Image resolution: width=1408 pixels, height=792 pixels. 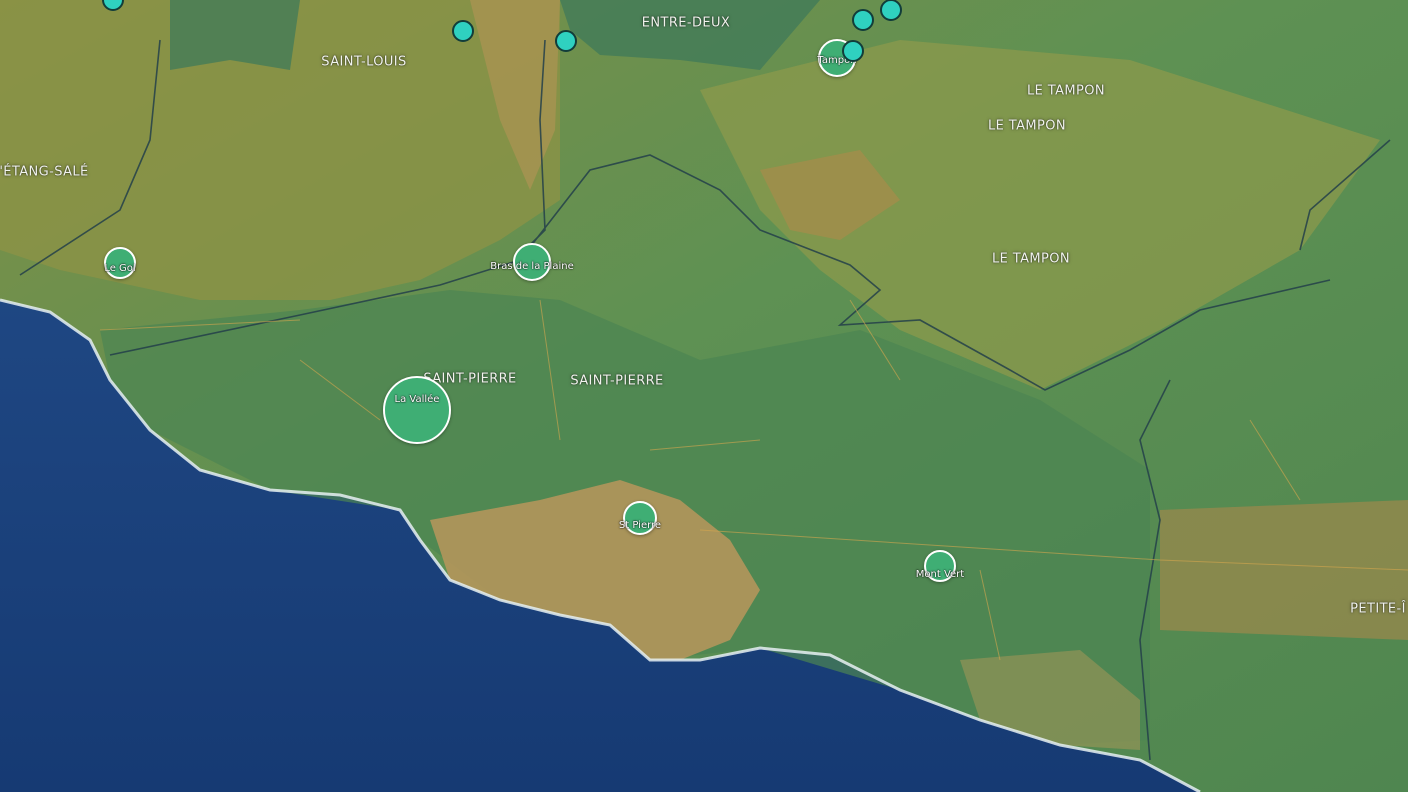 What do you see at coordinates (640, 525) in the screenshot?
I see `marker-label: St Pierre` at bounding box center [640, 525].